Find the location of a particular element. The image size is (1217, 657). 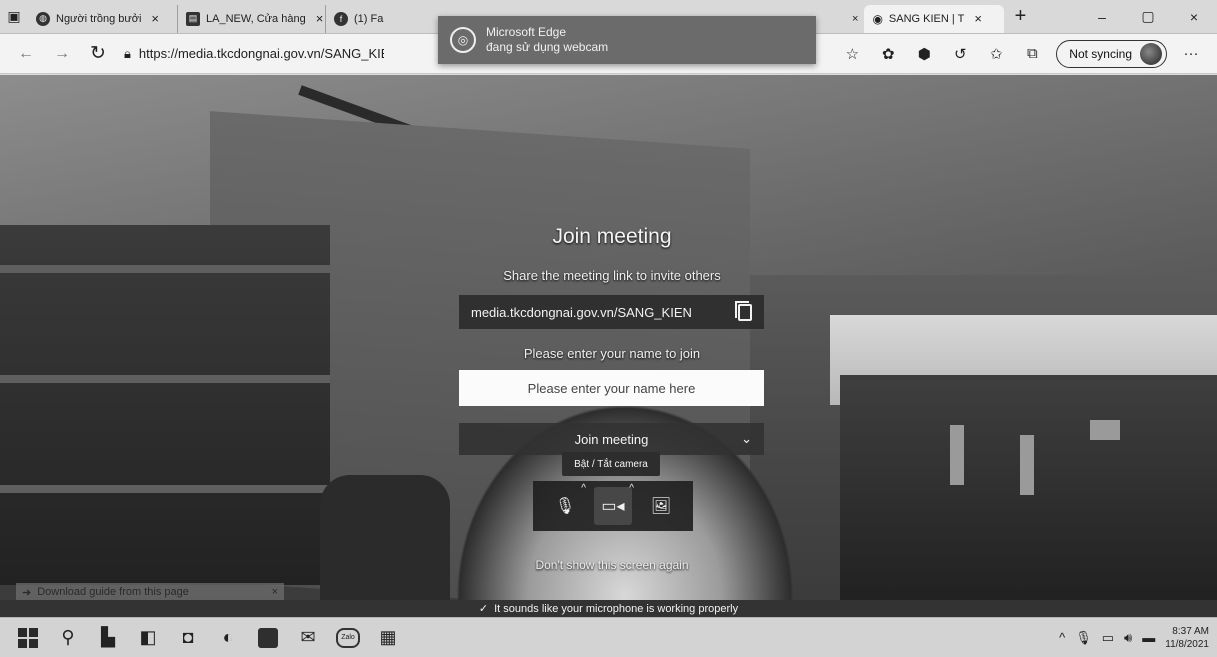

network-icon: ▭ is located at coordinates (1108, 638).